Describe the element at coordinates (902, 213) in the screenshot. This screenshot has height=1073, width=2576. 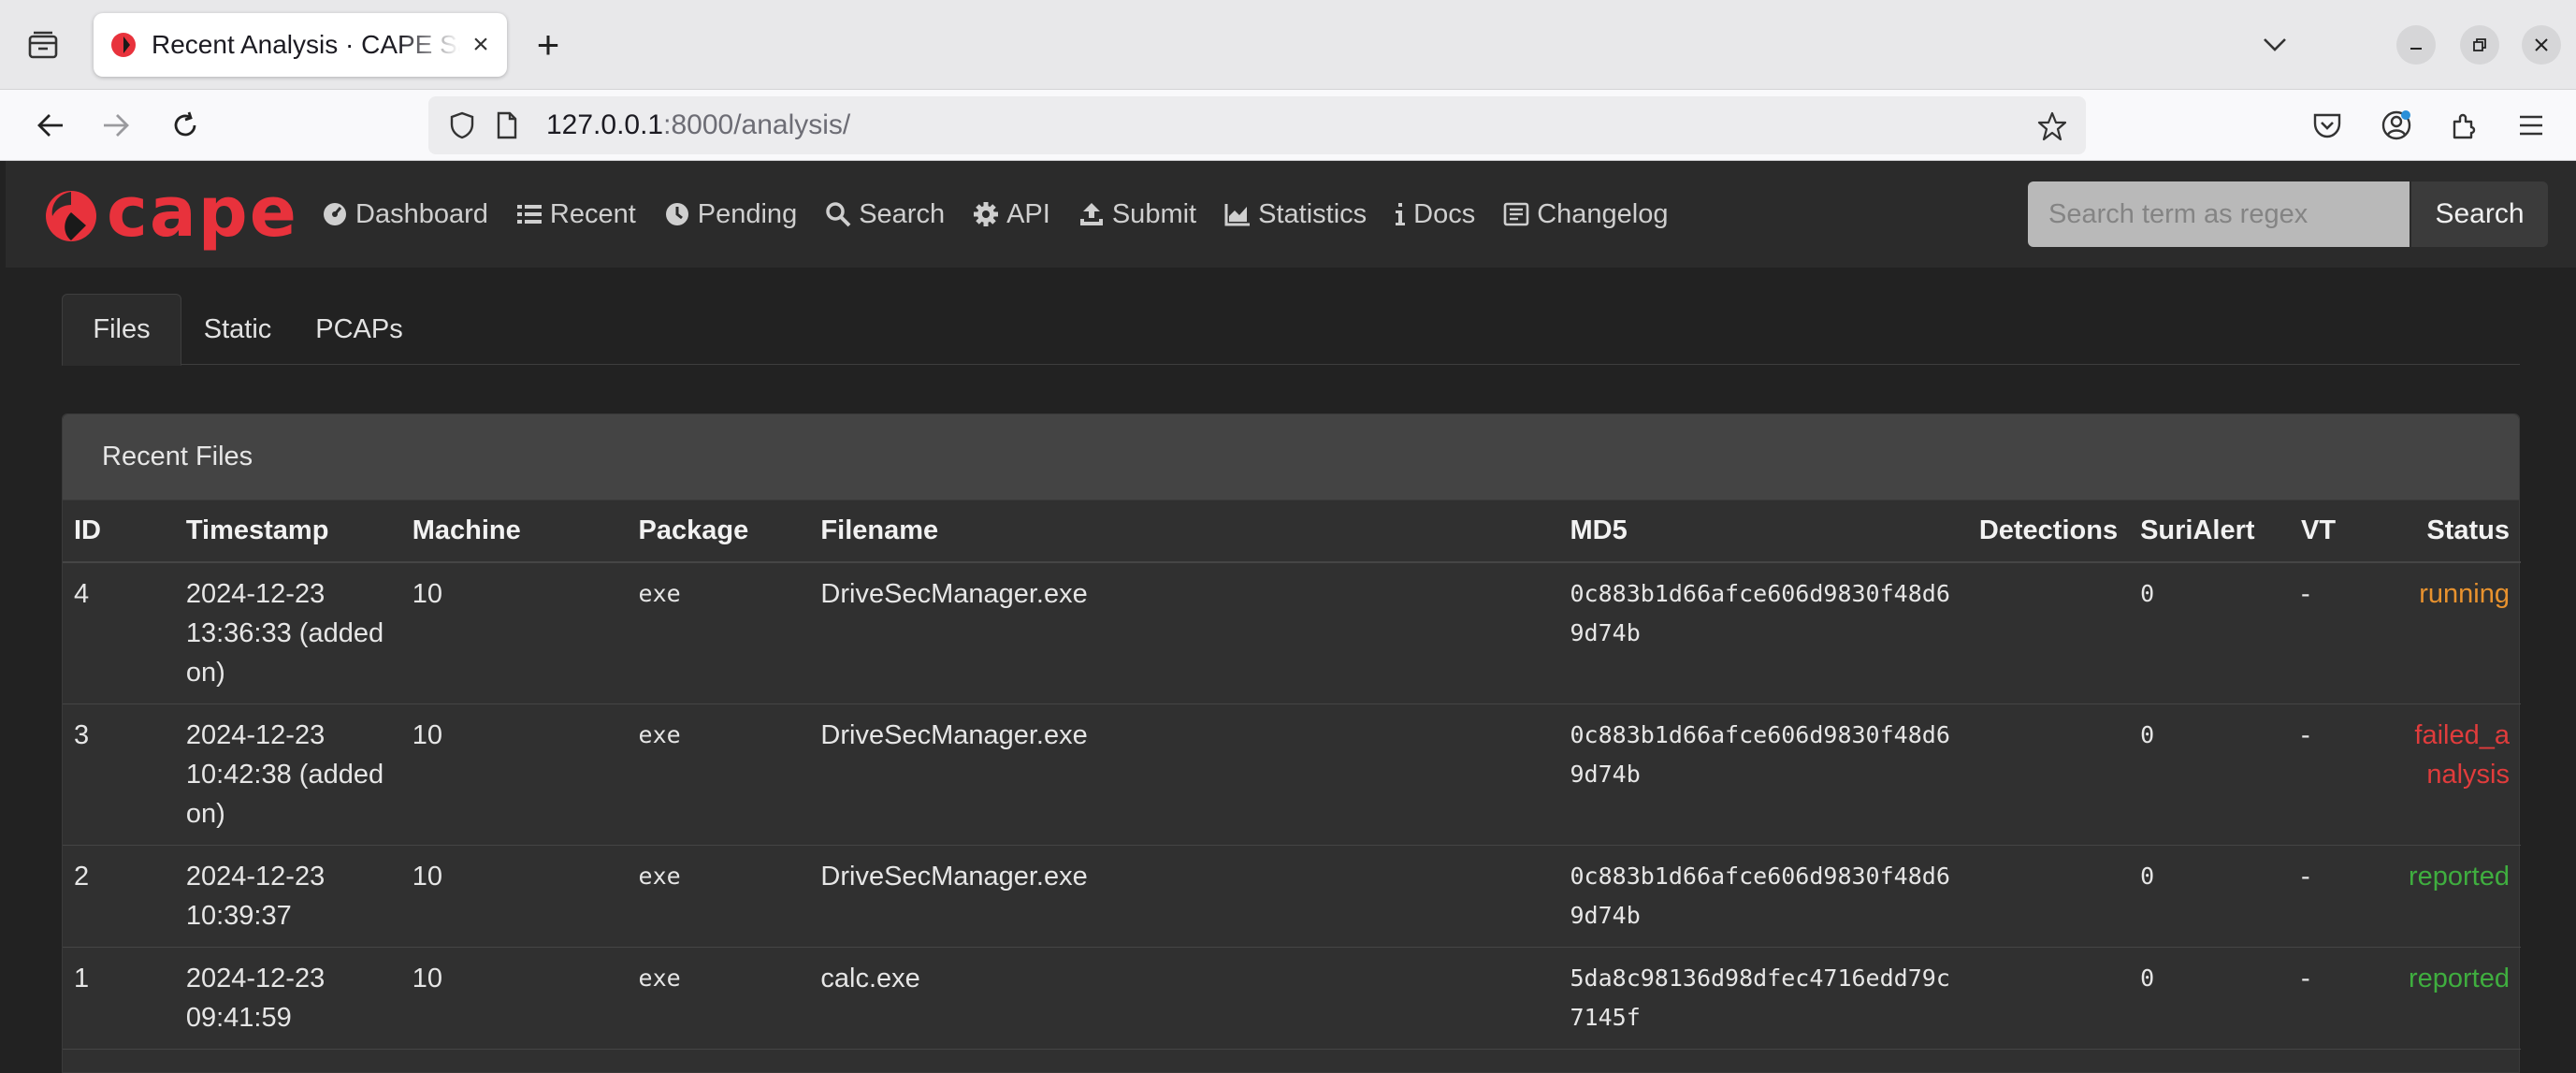
I see `menu-label: Search` at that location.